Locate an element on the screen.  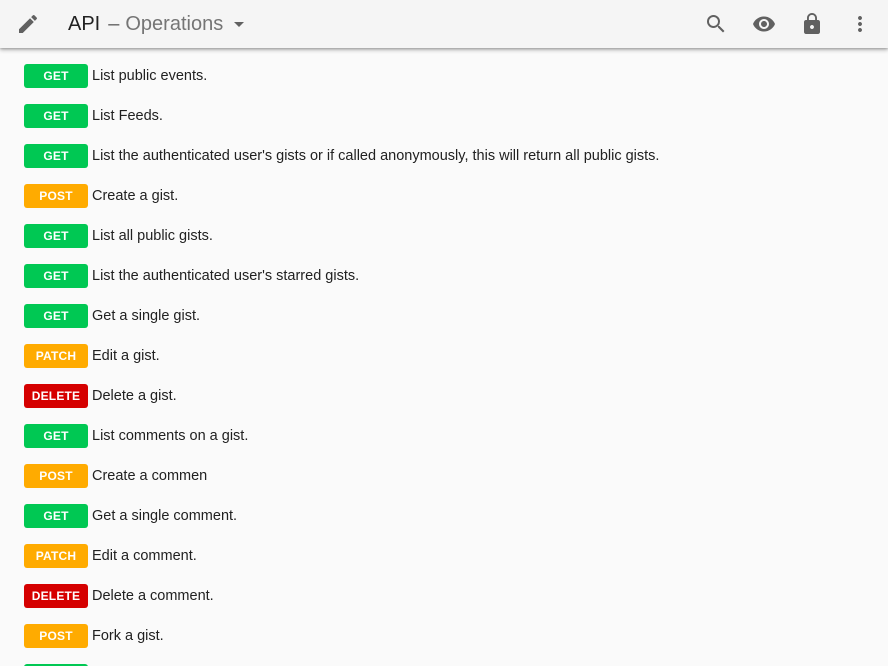
operation-summary: Get a single comment. is located at coordinates (165, 516).